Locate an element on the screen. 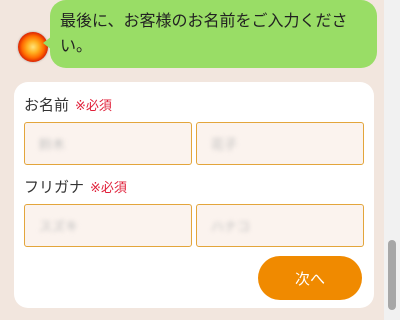 The width and height of the screenshot is (400, 320). furigana-field-label: フリガナ ※必須 is located at coordinates (75, 186).